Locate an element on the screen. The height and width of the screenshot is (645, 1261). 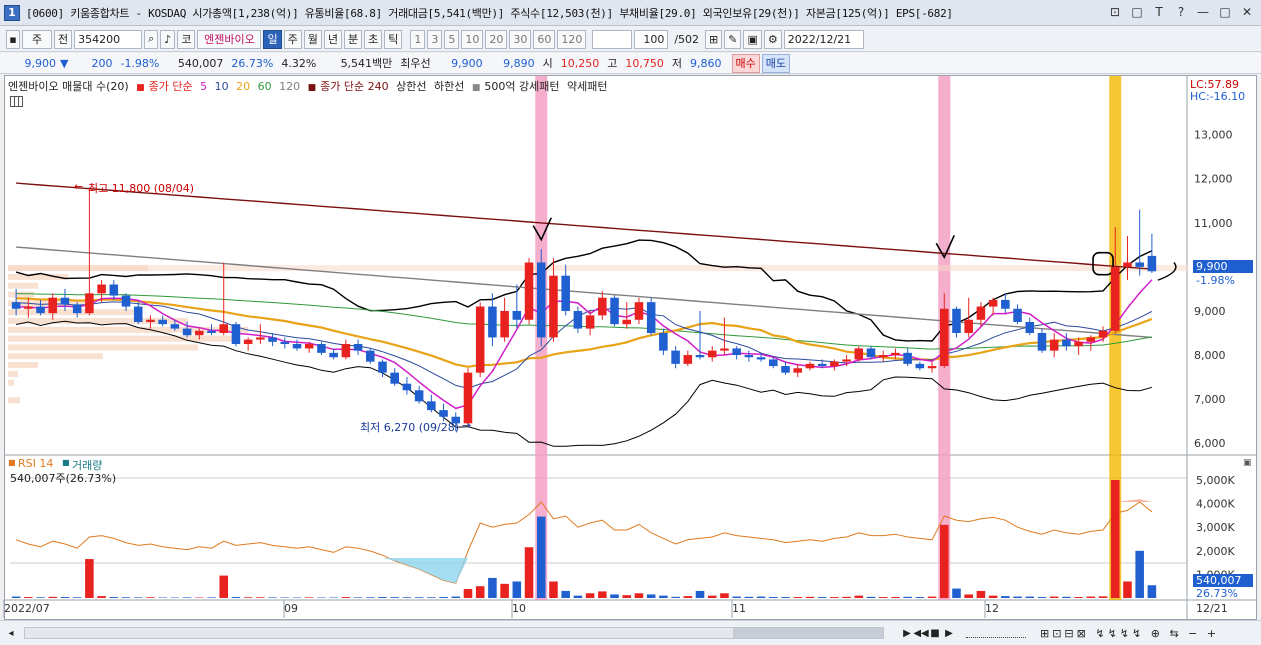
period-tick: 틱 is located at coordinates (393, 39).